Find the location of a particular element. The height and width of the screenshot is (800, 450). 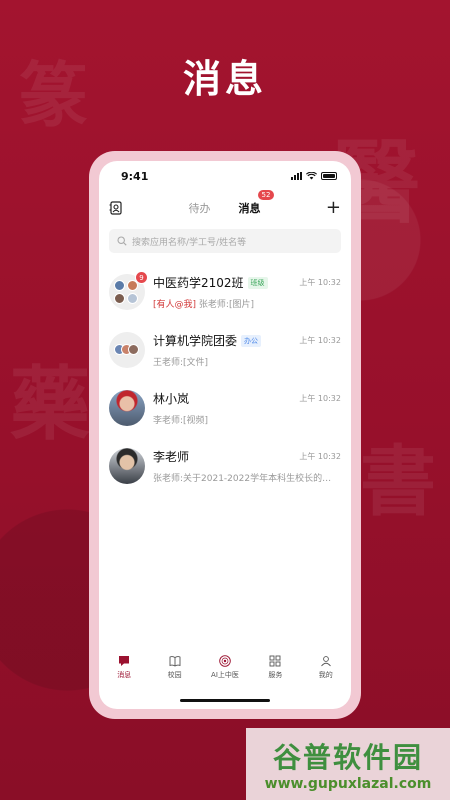

conversation-name: 林小岚 is located at coordinates (171, 399).